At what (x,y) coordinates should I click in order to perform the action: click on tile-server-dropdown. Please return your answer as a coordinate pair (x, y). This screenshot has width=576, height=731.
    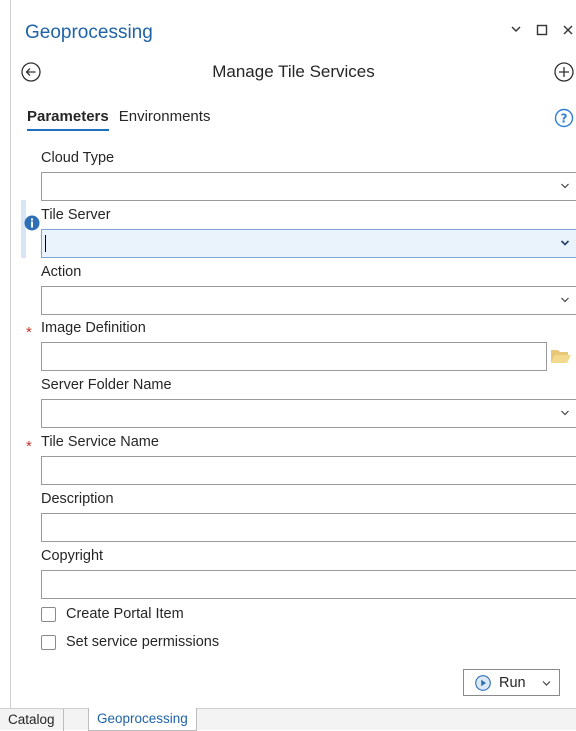
    Looking at the image, I should click on (308, 243).